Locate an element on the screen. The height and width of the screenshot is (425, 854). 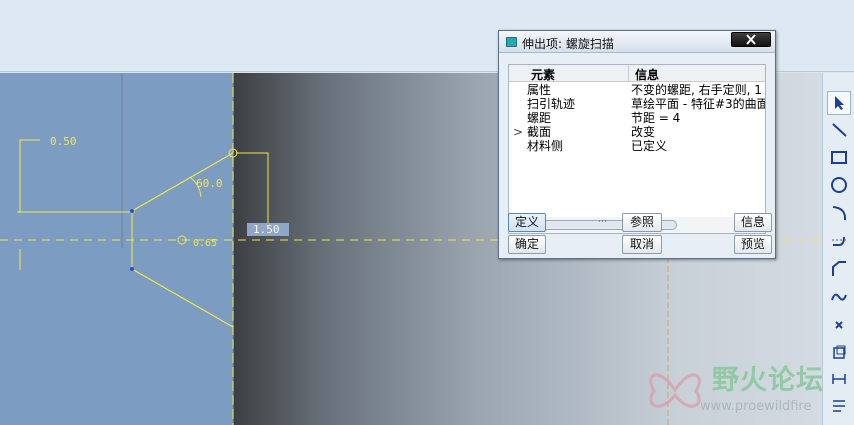
column-header-info: 信息 is located at coordinates (647, 75).